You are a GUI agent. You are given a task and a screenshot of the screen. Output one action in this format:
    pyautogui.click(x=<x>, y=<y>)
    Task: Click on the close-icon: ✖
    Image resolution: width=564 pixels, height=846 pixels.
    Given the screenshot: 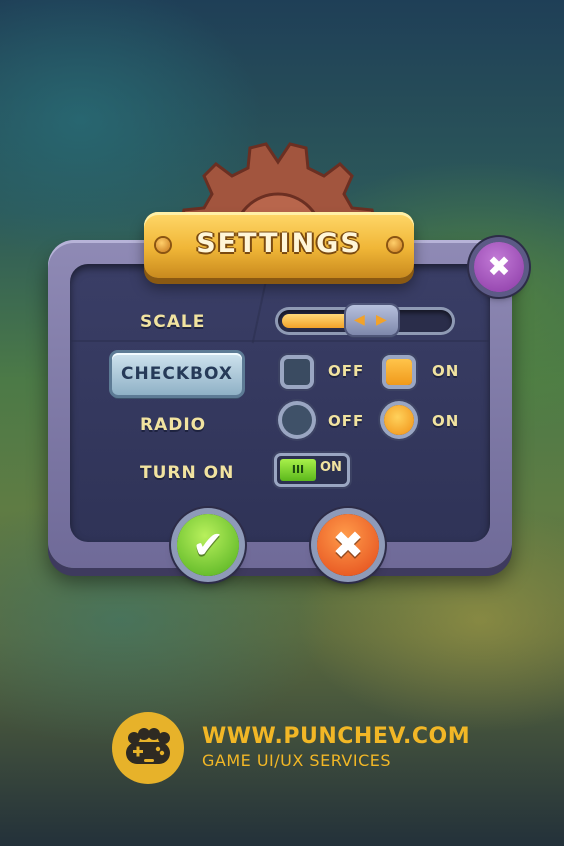 What is the action you would take?
    pyautogui.click(x=499, y=266)
    